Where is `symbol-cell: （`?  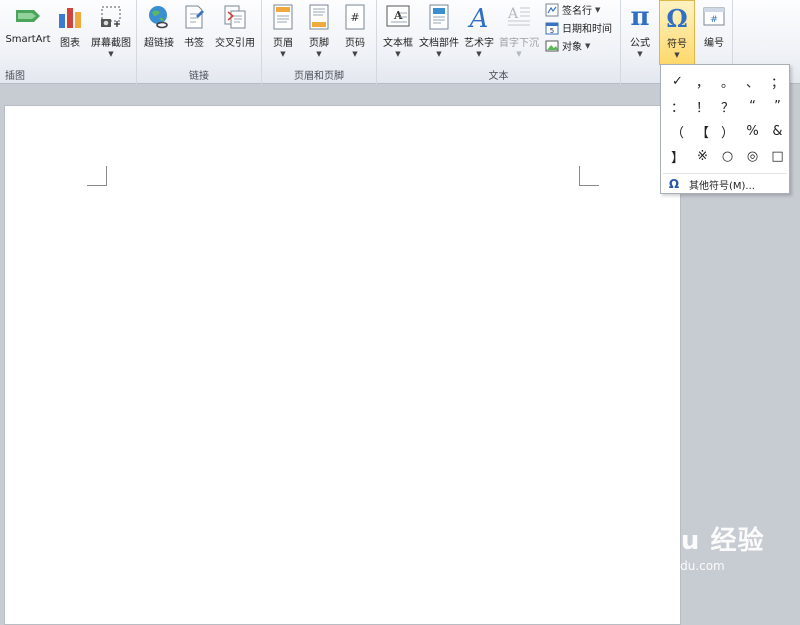
symbol-cell: （ is located at coordinates (677, 131).